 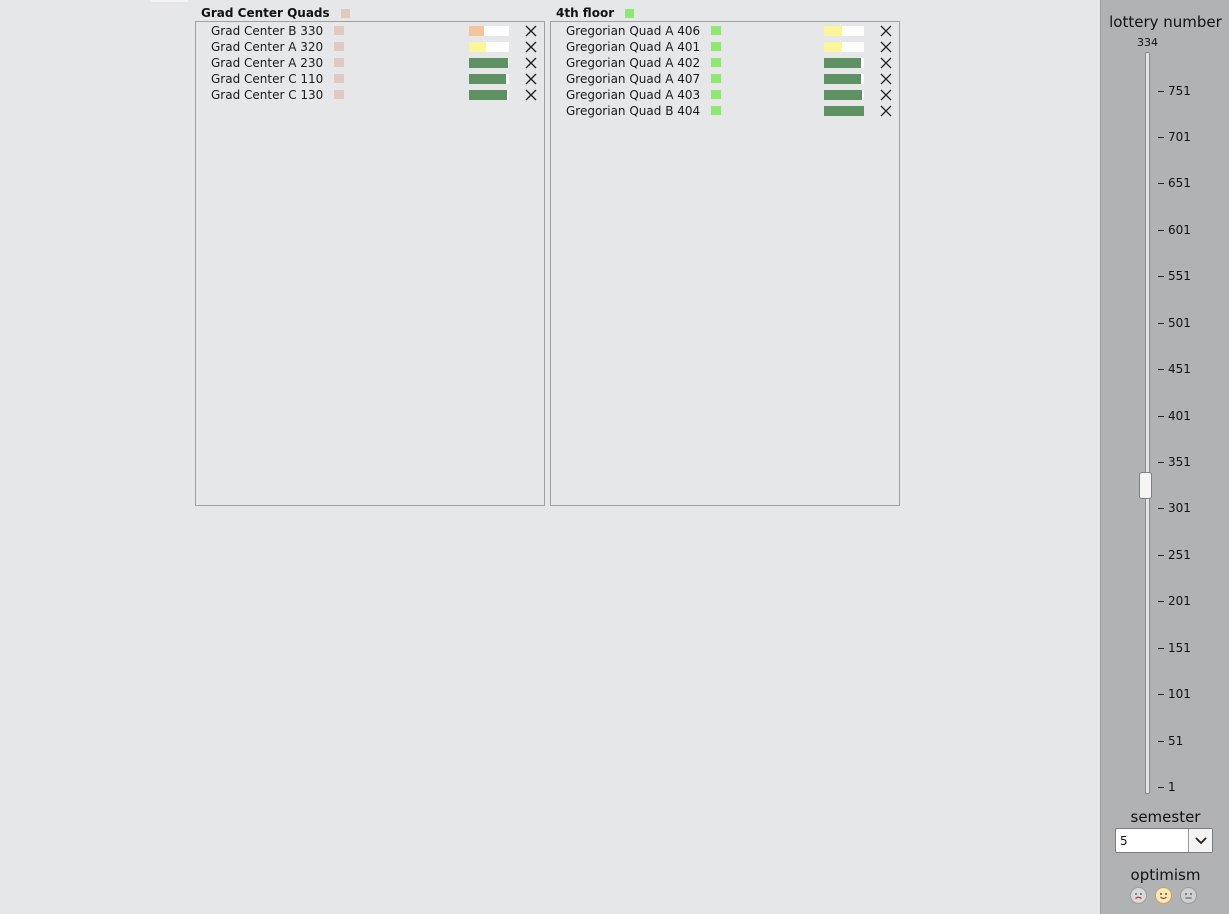 What do you see at coordinates (1179, 136) in the screenshot?
I see `slider-tick-text: 701` at bounding box center [1179, 136].